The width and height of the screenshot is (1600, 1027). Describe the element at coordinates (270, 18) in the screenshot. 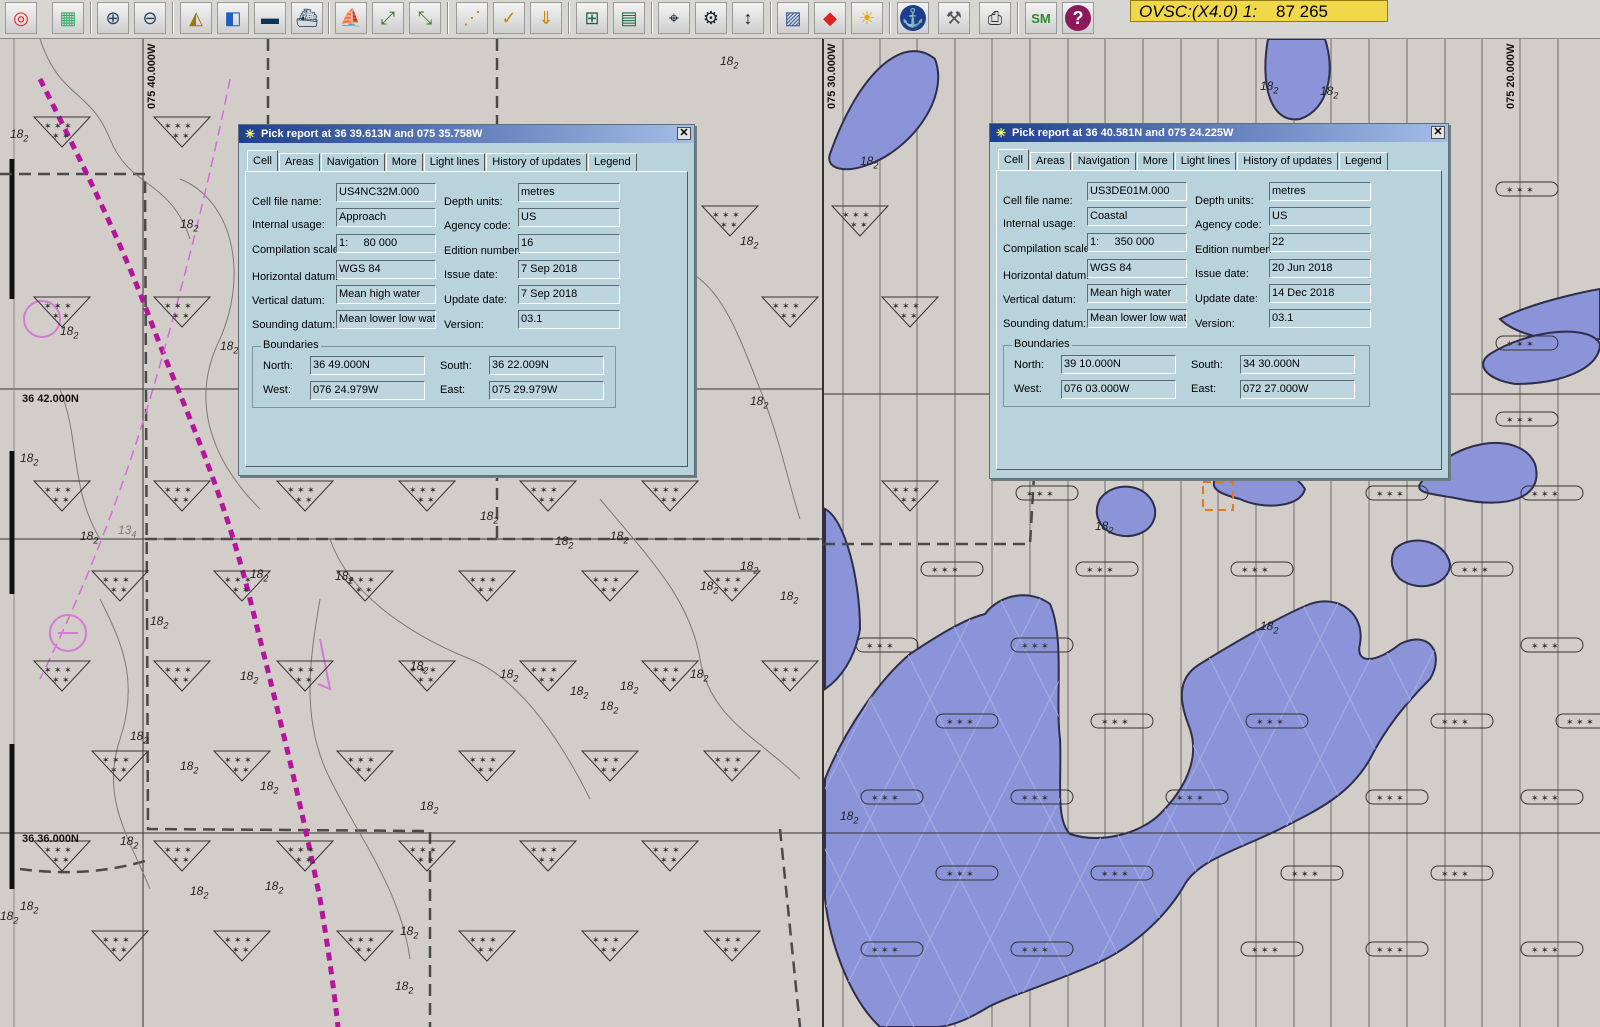

I see `ship-lowered-icon: ▬` at that location.